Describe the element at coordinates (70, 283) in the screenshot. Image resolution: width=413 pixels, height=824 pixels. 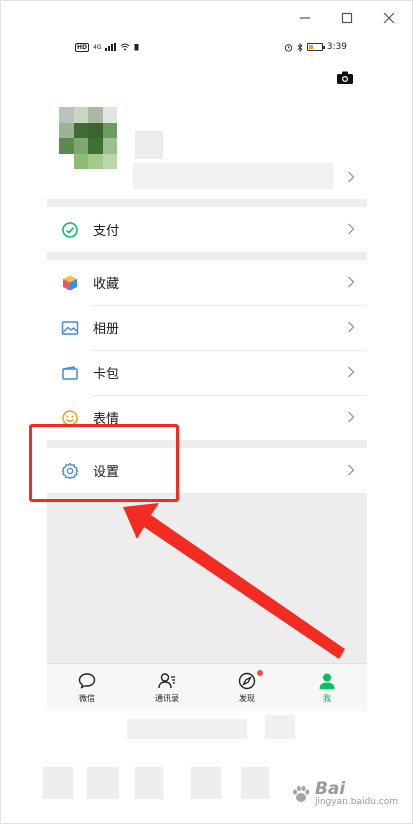
I see `favorites-cube-icon` at that location.